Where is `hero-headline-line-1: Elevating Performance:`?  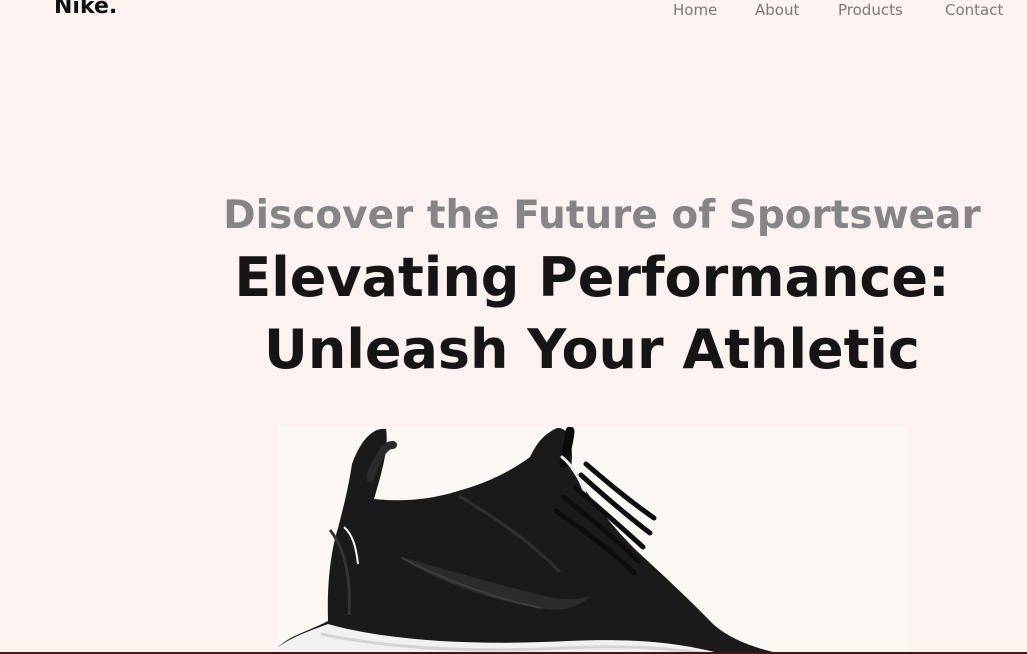
hero-headline-line-1: Elevating Performance: is located at coordinates (592, 277).